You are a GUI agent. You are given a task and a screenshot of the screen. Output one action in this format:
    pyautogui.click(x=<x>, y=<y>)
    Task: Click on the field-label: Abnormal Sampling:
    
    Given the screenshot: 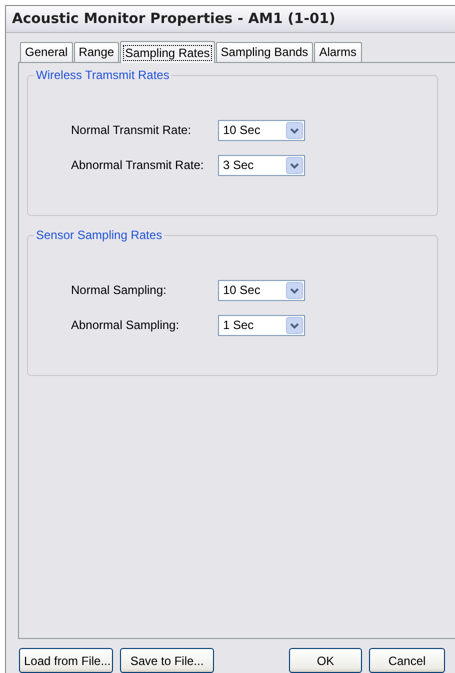 What is the action you would take?
    pyautogui.click(x=125, y=325)
    